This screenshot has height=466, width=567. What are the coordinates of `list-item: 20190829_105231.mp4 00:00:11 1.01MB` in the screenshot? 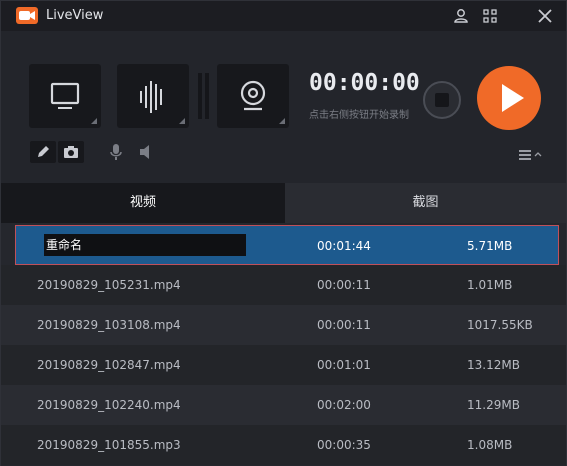 It's located at (283, 285).